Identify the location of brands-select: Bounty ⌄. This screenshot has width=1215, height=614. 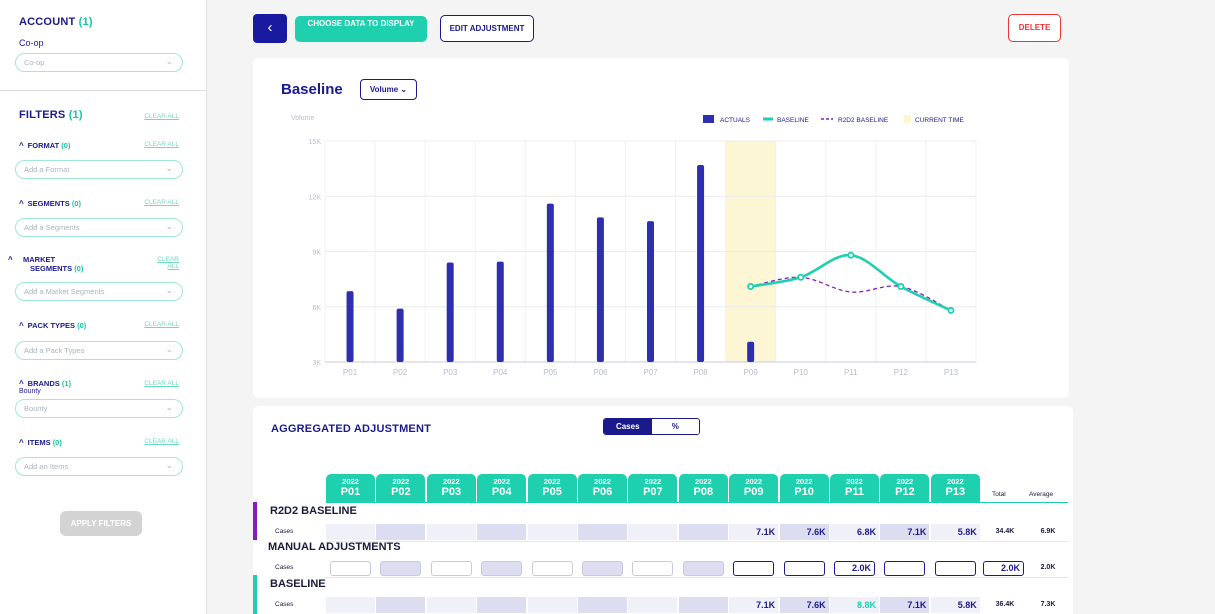
(99, 408).